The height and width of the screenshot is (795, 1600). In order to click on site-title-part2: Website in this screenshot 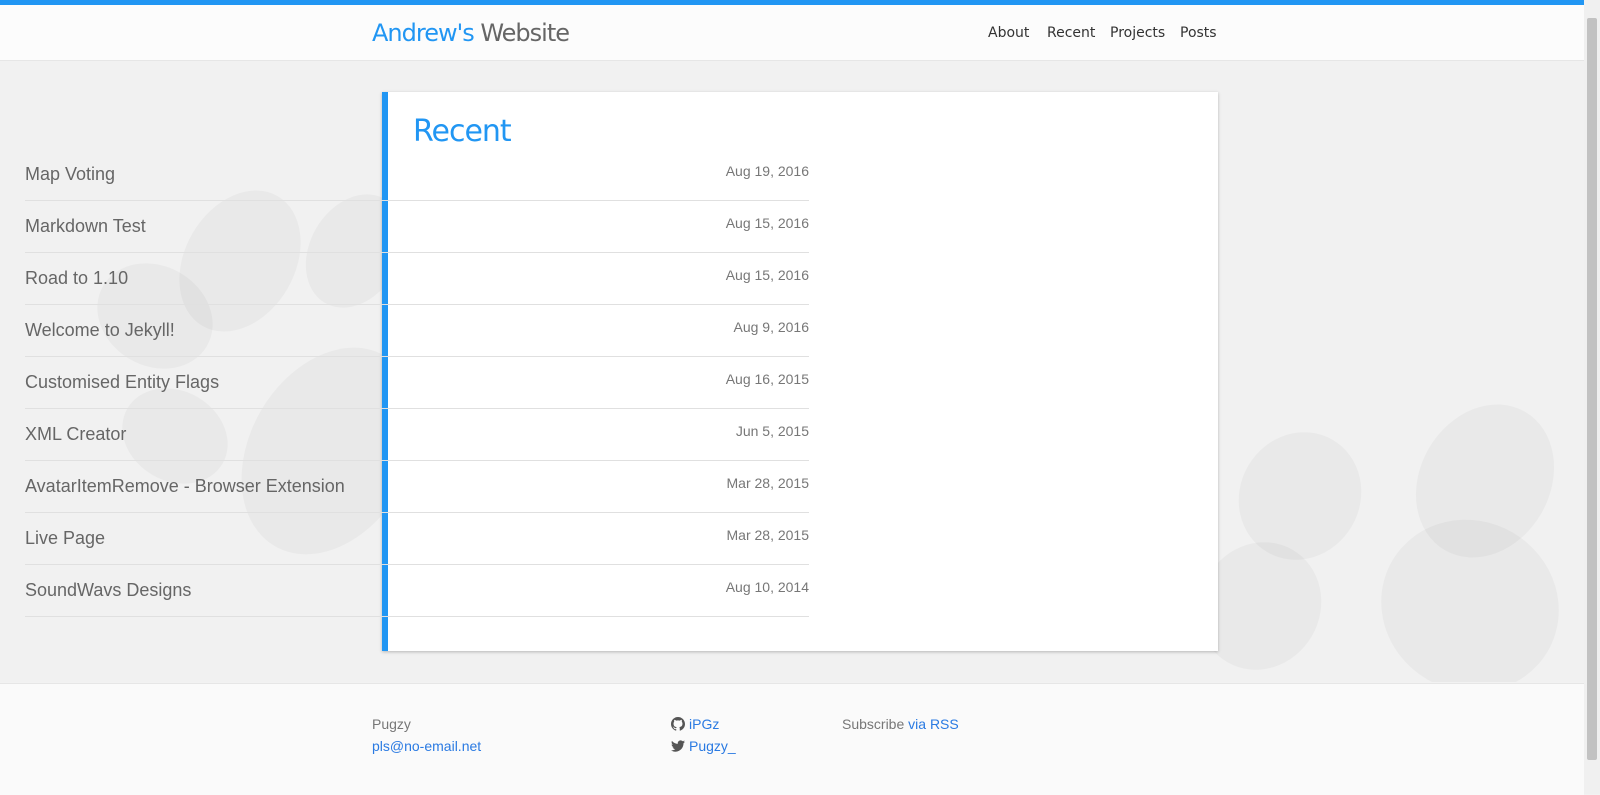, I will do `click(525, 33)`.